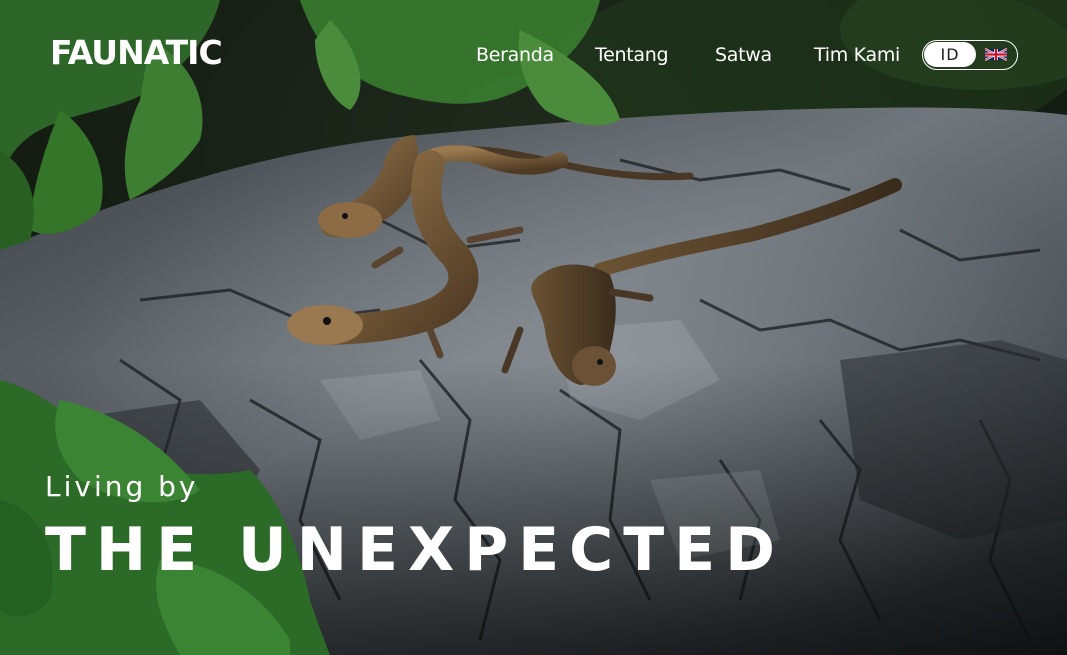 The image size is (1067, 655). I want to click on language-toggle: ID, so click(970, 55).